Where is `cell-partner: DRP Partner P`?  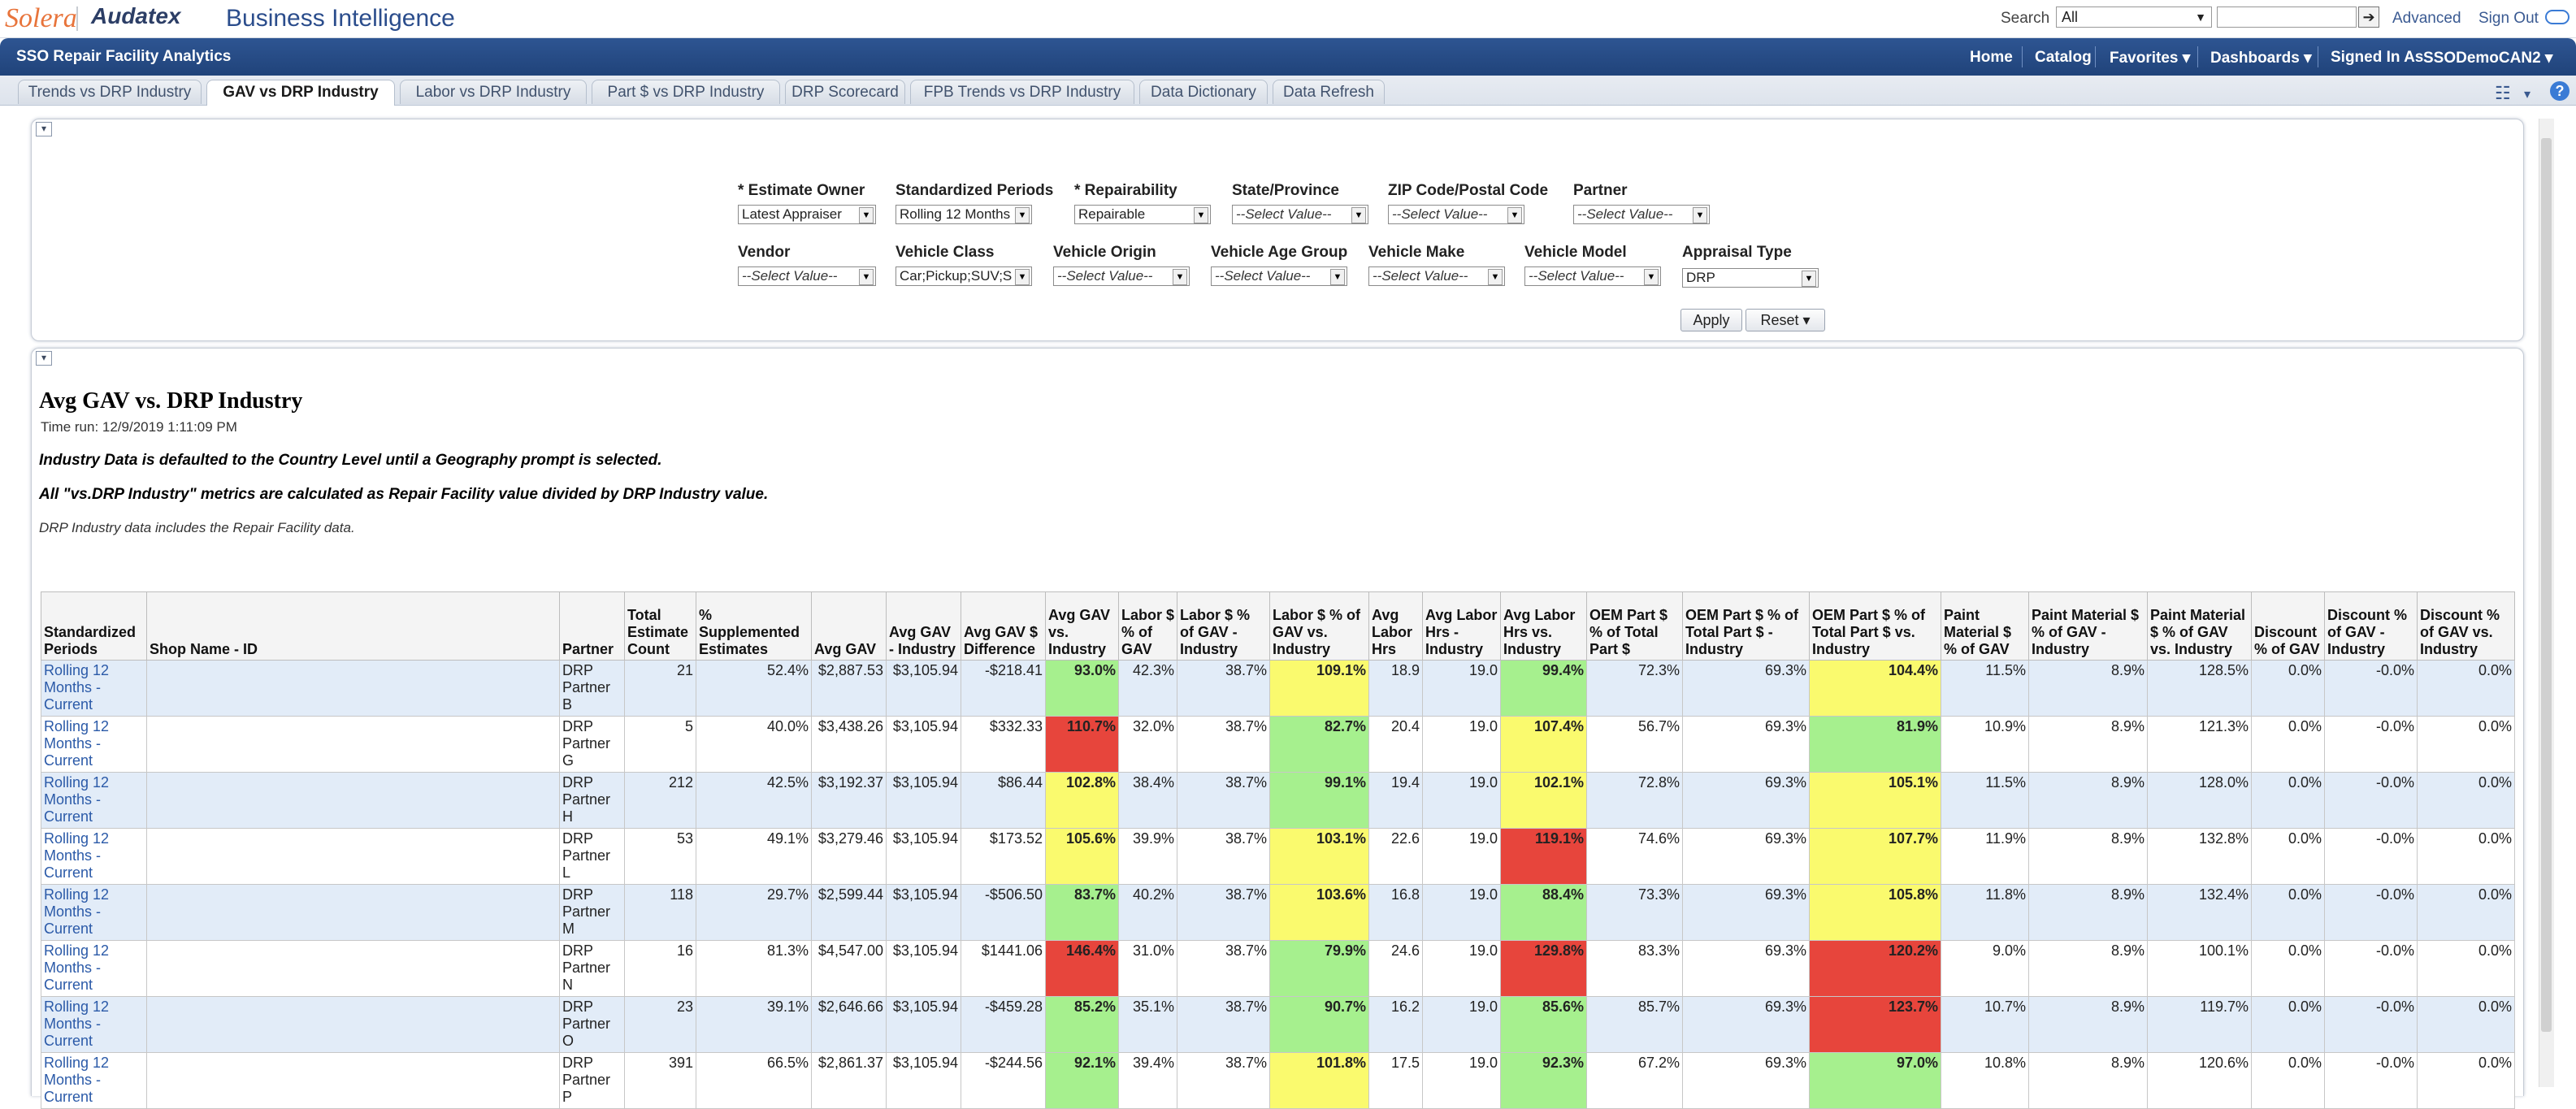 cell-partner: DRP Partner P is located at coordinates (592, 1080).